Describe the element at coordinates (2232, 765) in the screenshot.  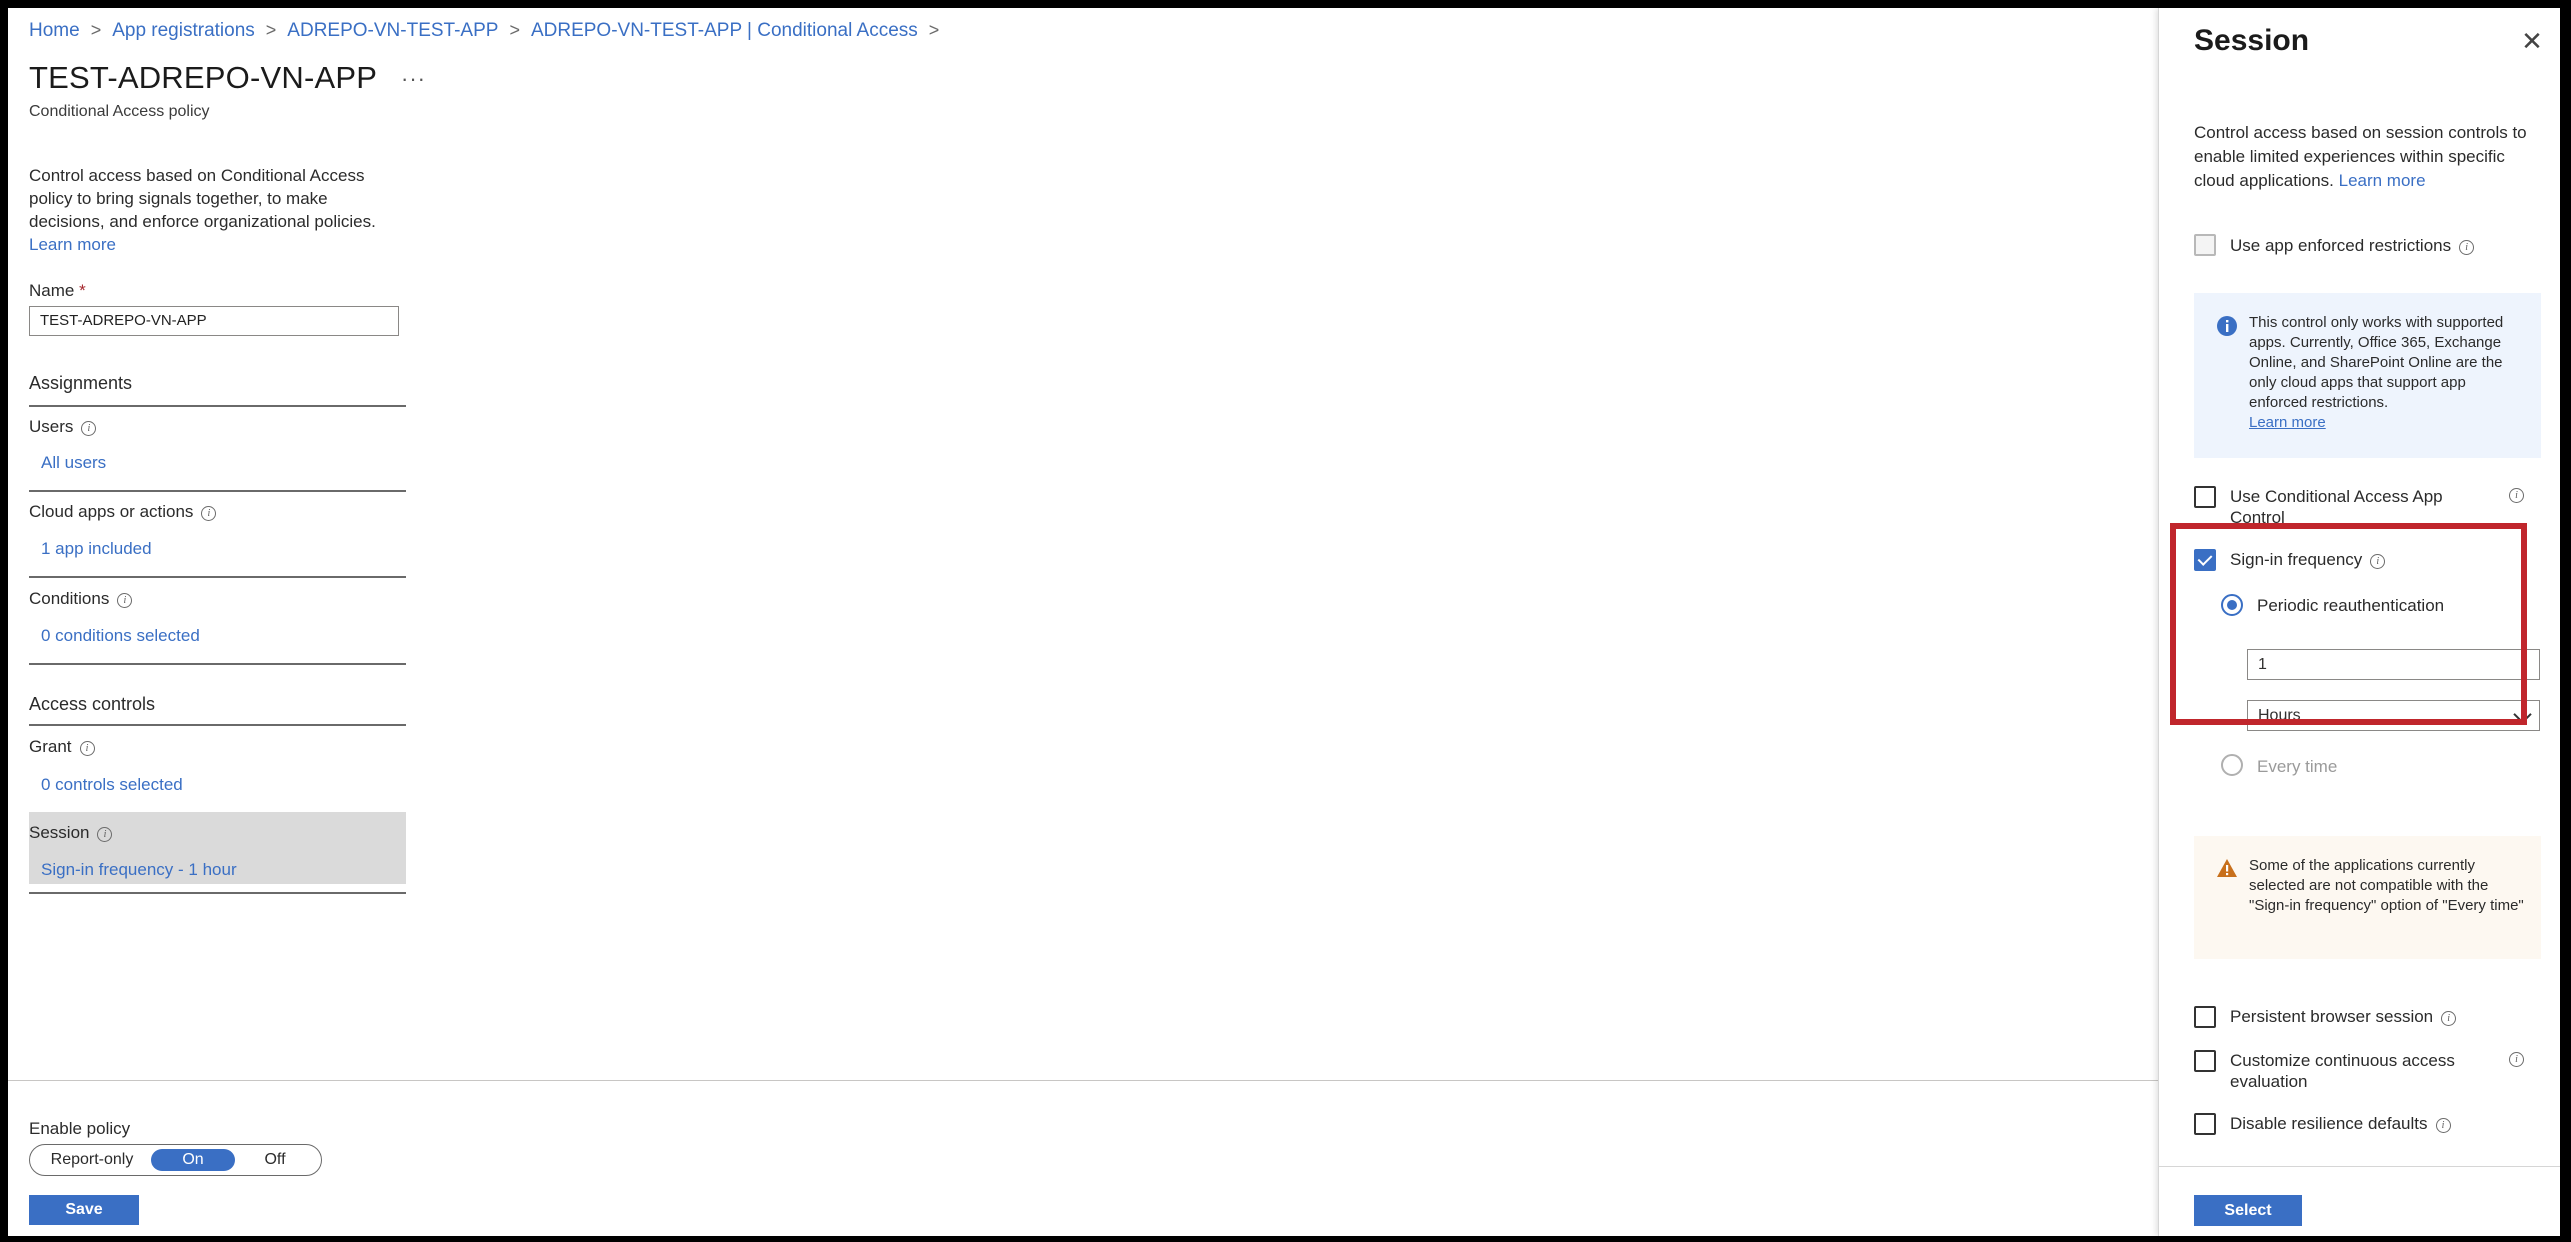
I see `every-time-radio` at that location.